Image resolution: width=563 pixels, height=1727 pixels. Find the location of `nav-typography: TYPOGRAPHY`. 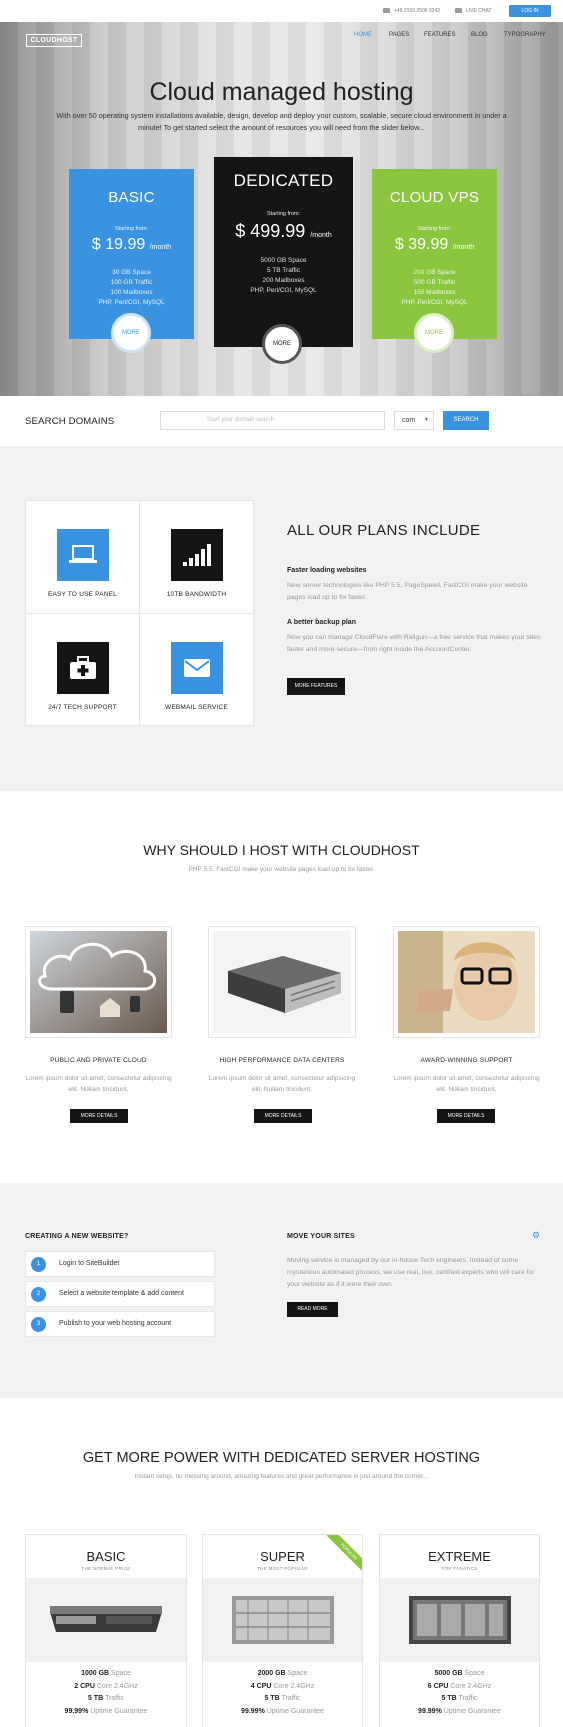

nav-typography: TYPOGRAPHY is located at coordinates (525, 35).